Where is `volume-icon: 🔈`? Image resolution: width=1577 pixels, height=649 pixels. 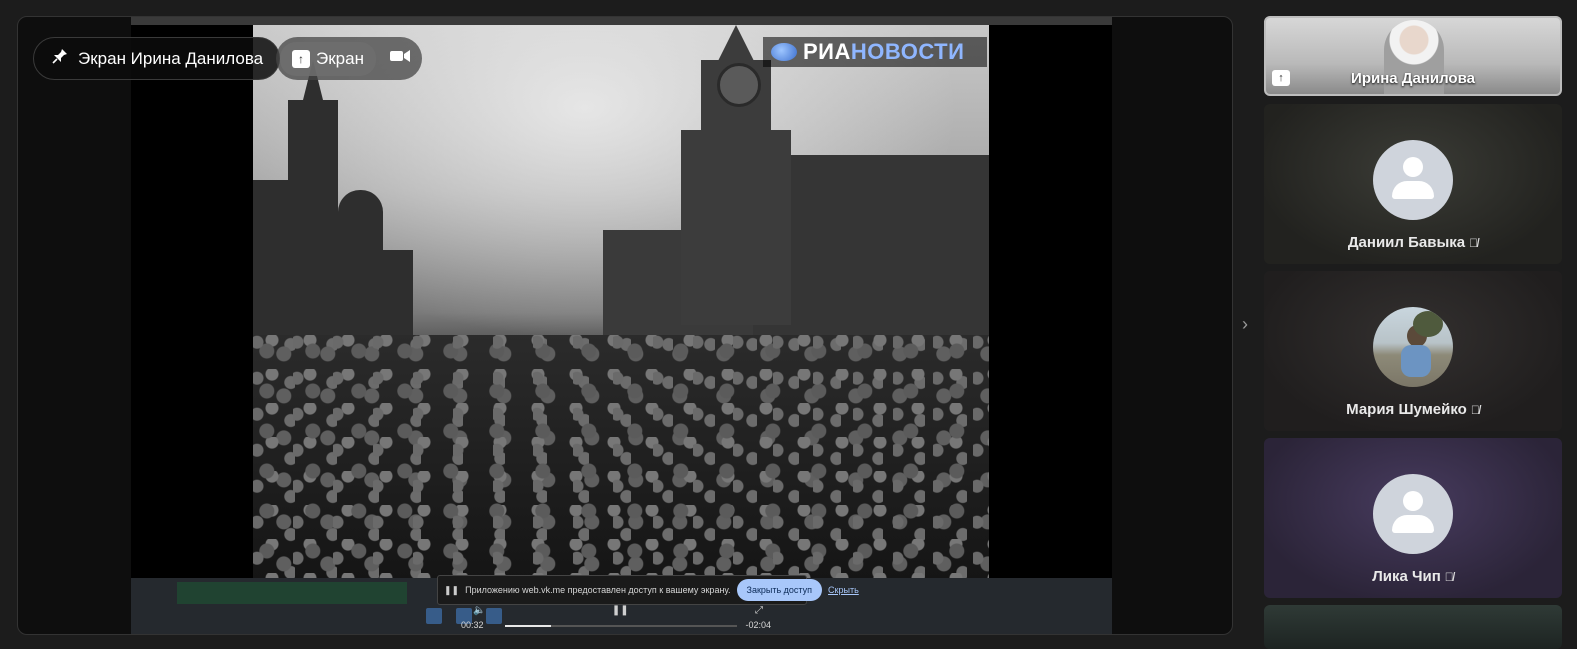 volume-icon: 🔈 is located at coordinates (479, 612).